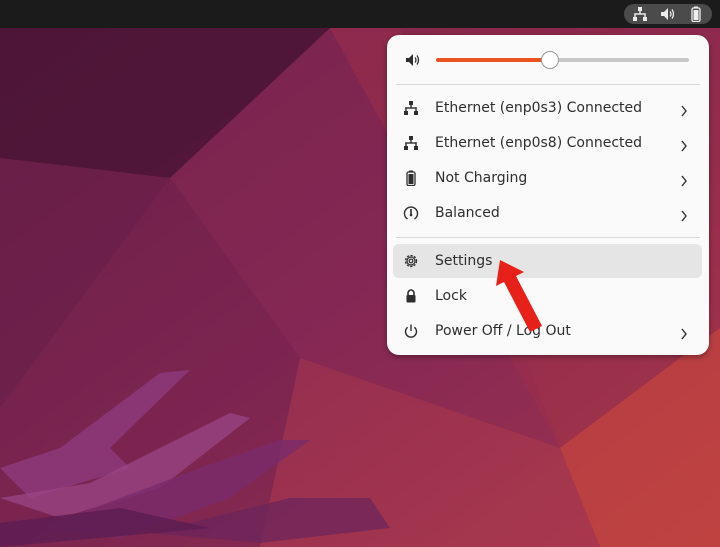  I want to click on system-indicators, so click(668, 14).